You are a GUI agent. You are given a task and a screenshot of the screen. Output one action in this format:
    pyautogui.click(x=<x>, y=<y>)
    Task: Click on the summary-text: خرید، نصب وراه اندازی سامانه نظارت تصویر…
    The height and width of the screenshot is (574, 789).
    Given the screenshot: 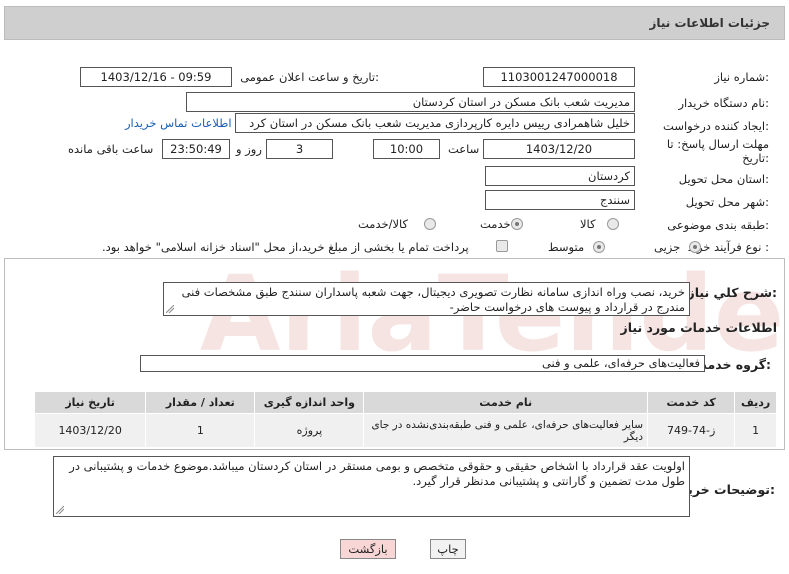 What is the action you would take?
    pyautogui.click(x=433, y=299)
    